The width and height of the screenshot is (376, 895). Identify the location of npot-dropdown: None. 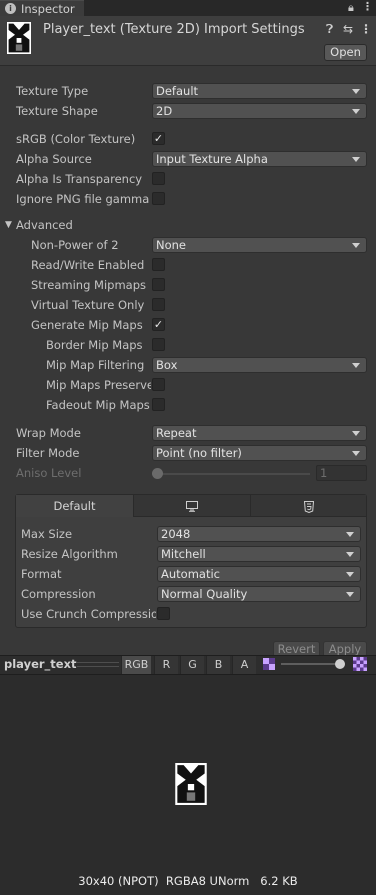
(259, 245).